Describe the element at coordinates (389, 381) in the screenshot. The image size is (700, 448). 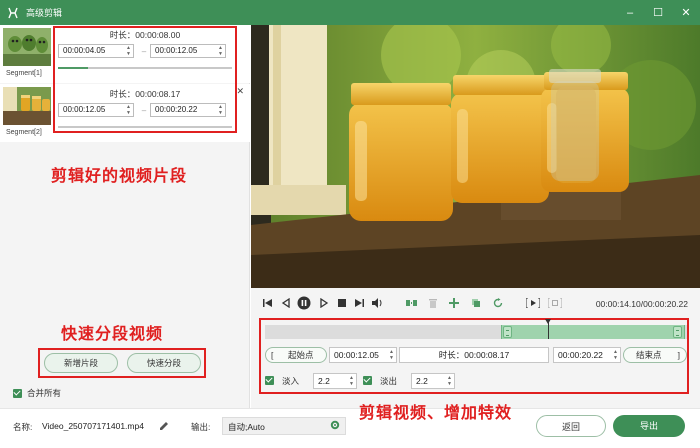
I see `fade-out-label: 淡出` at that location.